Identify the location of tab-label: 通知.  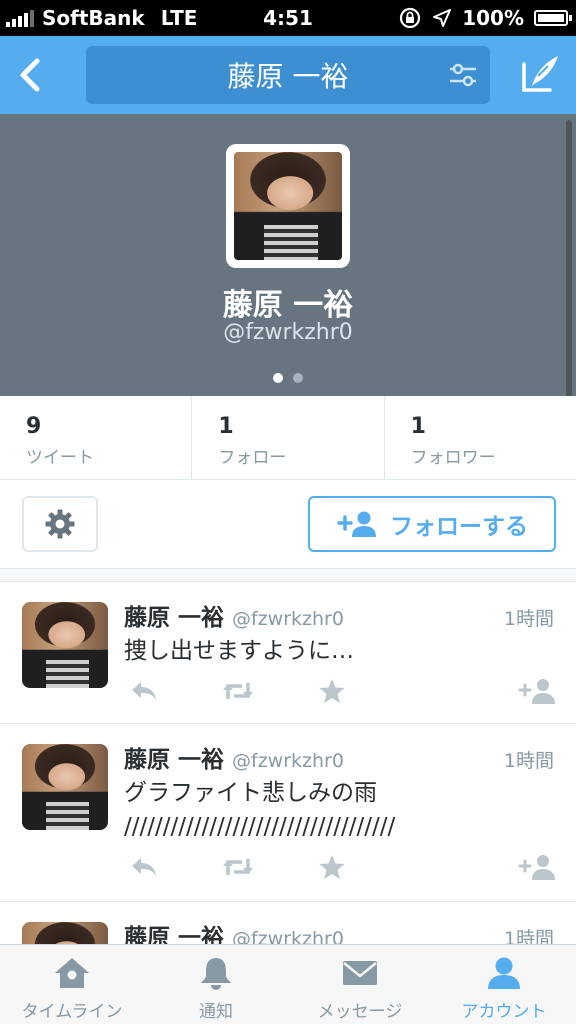
(216, 1012).